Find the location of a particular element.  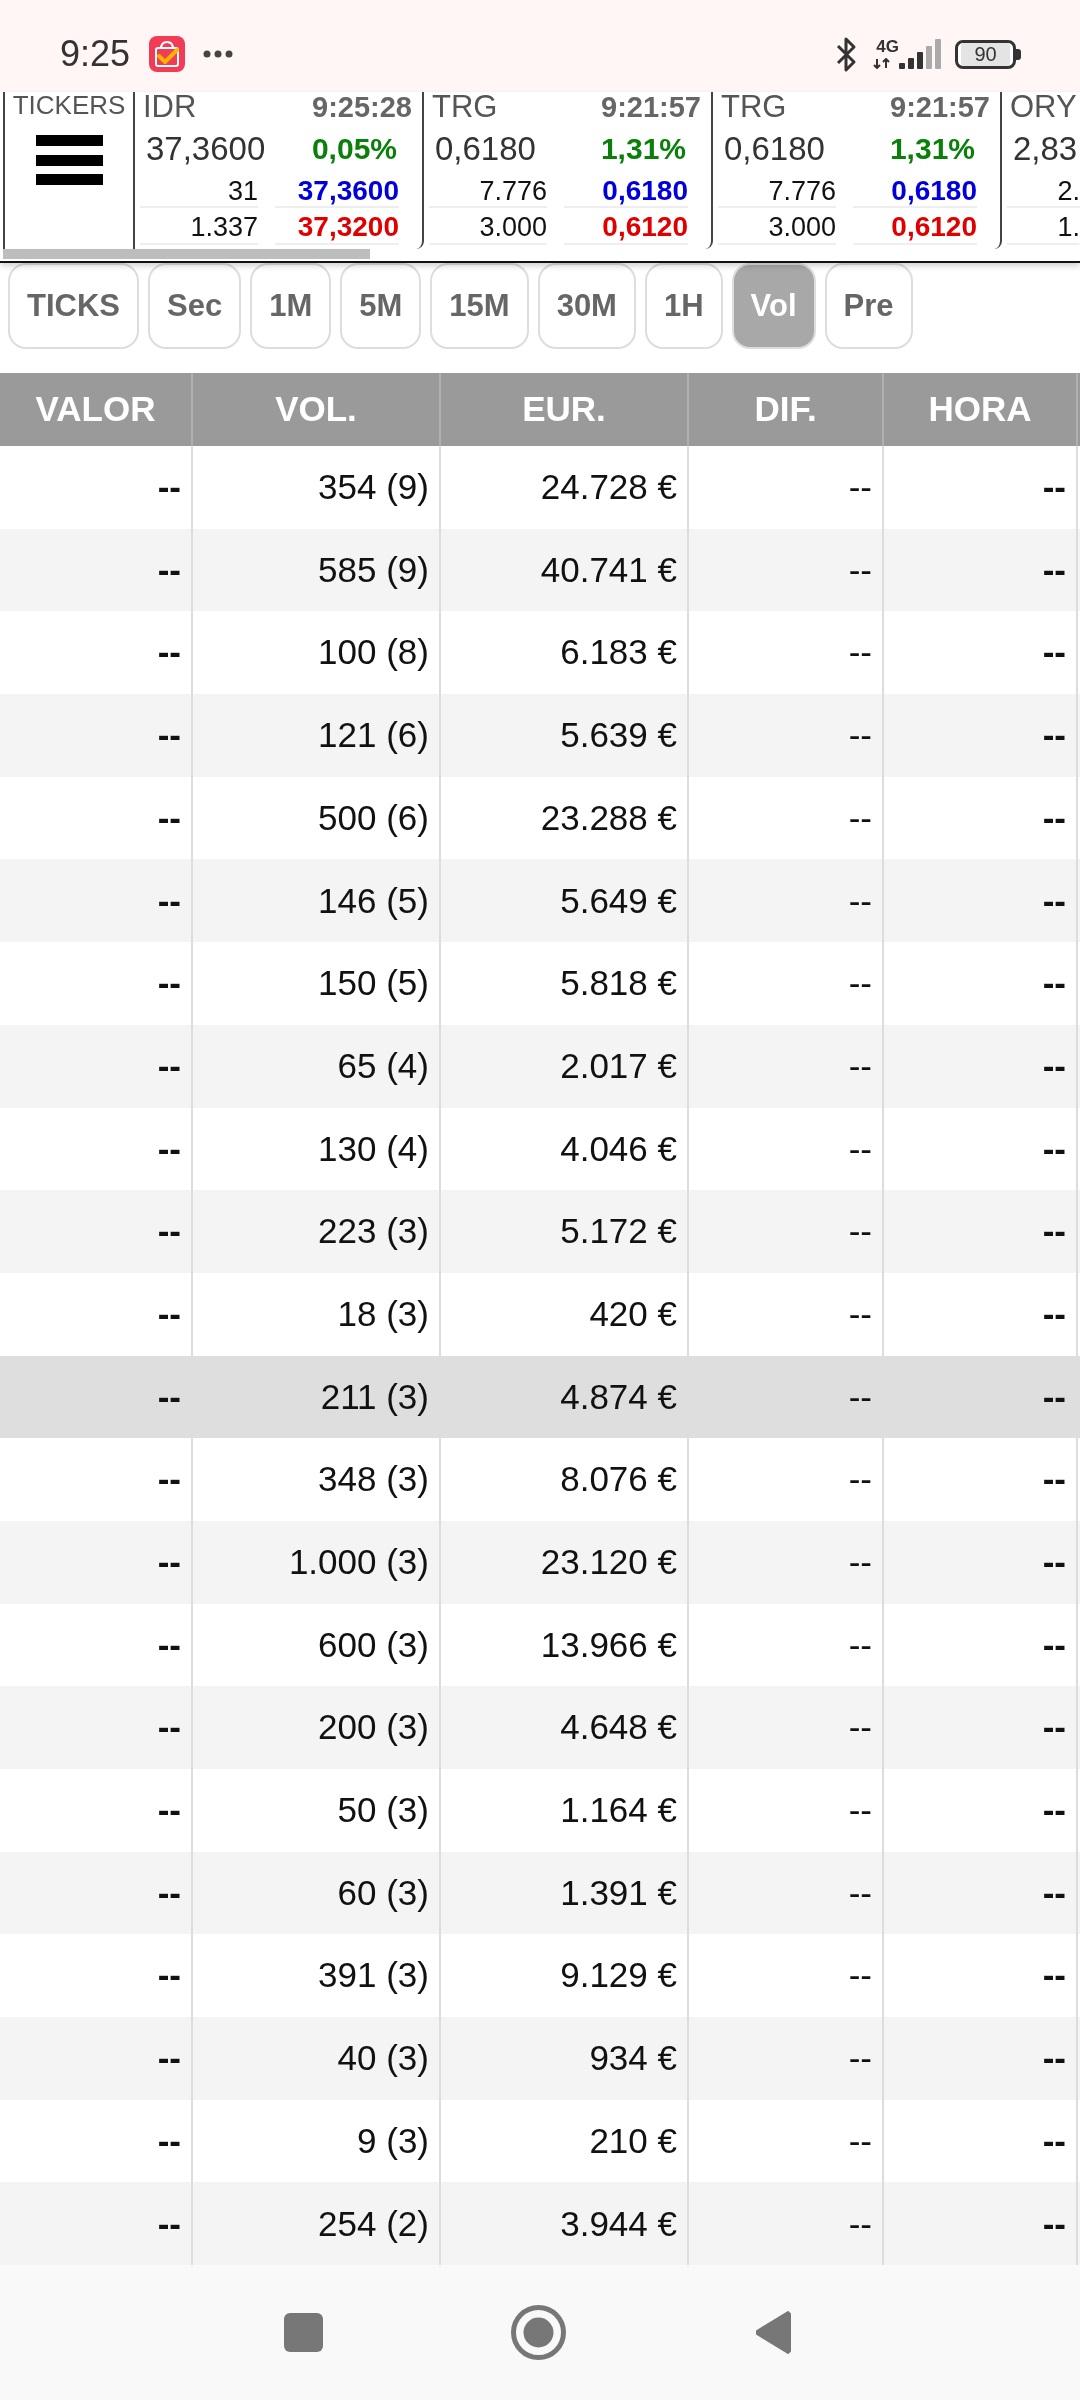

data-arrows-icon is located at coordinates (882, 63).